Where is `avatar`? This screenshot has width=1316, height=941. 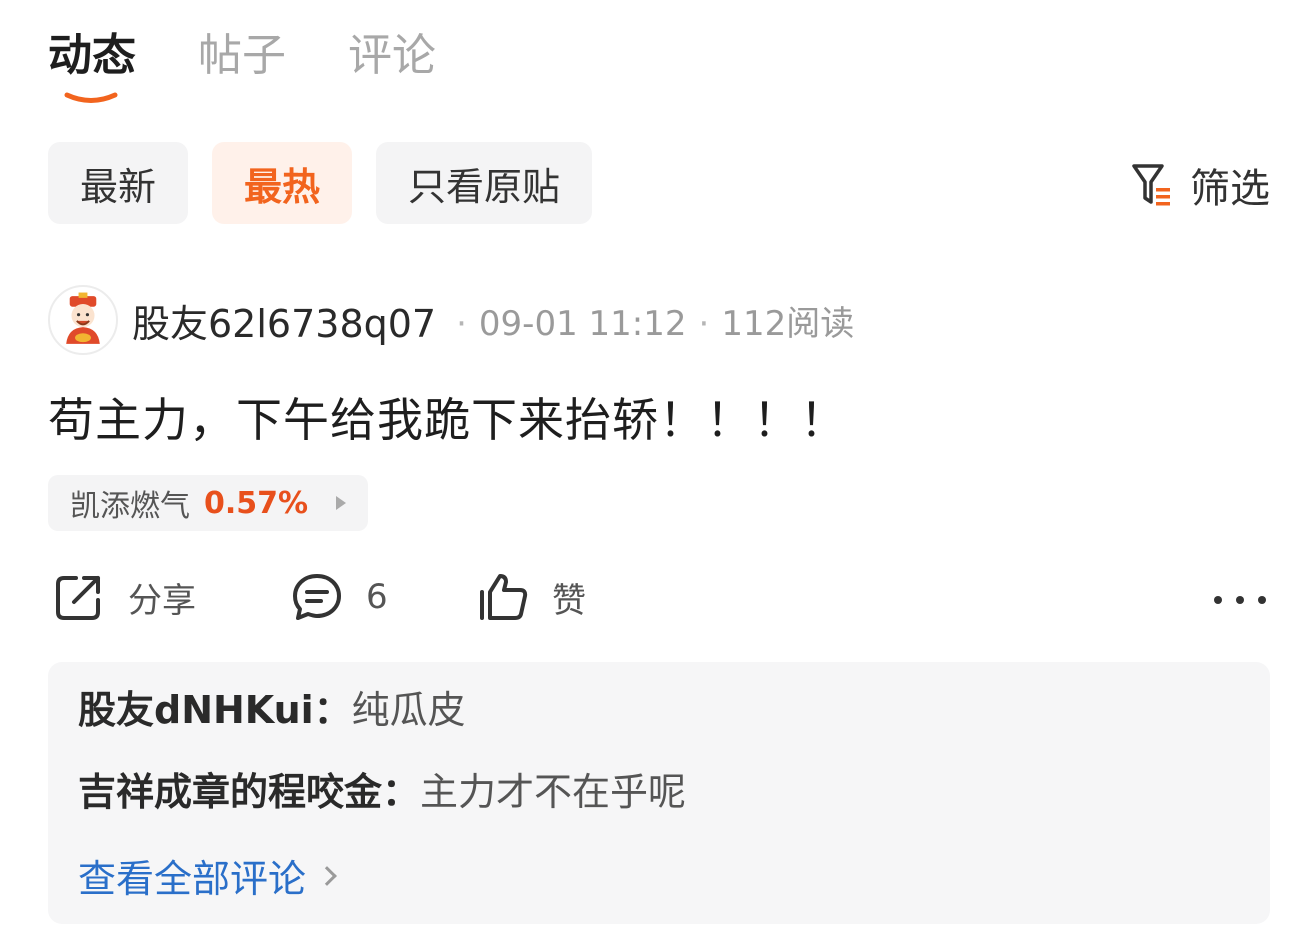
avatar is located at coordinates (83, 320).